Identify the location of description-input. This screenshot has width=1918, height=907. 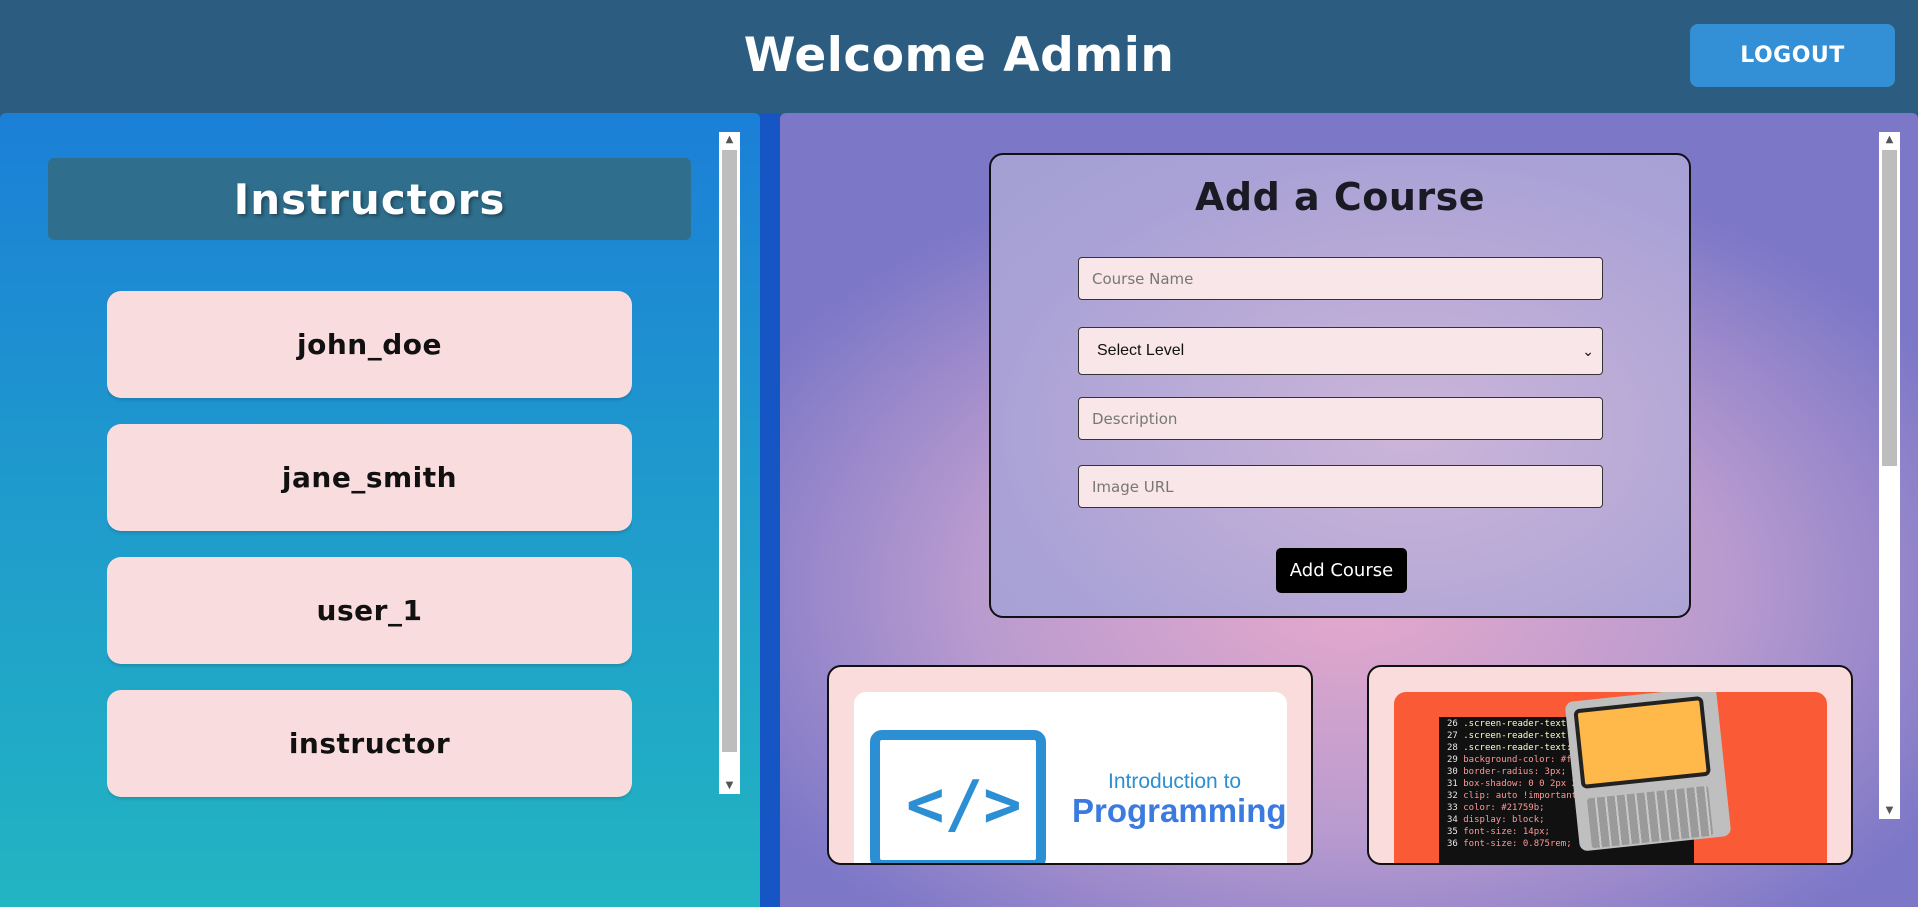
(1340, 418).